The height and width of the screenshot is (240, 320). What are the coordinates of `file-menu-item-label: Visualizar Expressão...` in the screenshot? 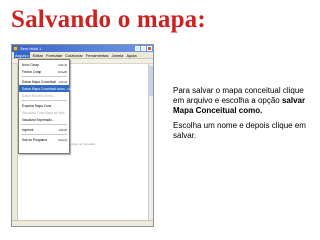 It's located at (38, 119).